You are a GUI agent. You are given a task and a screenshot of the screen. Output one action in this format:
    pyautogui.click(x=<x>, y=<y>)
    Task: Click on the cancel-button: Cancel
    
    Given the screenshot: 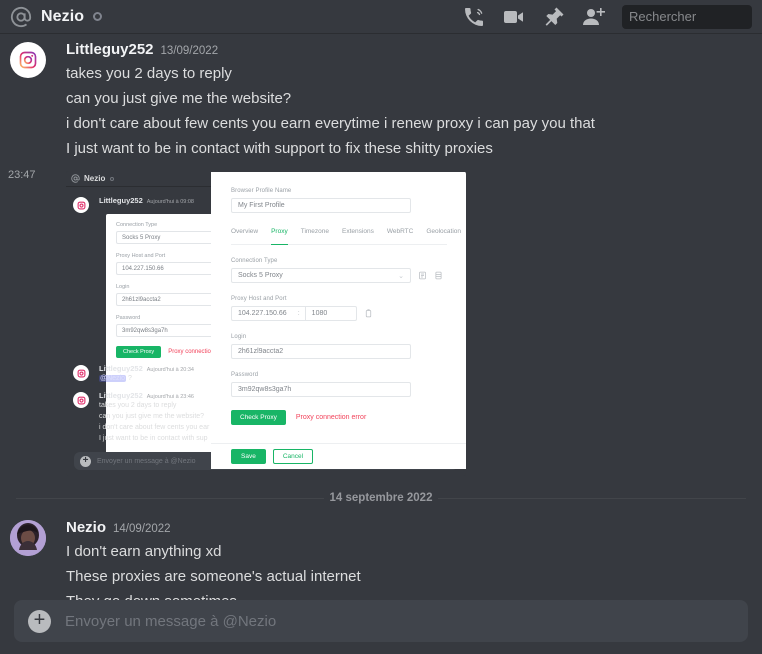 What is the action you would take?
    pyautogui.click(x=293, y=456)
    